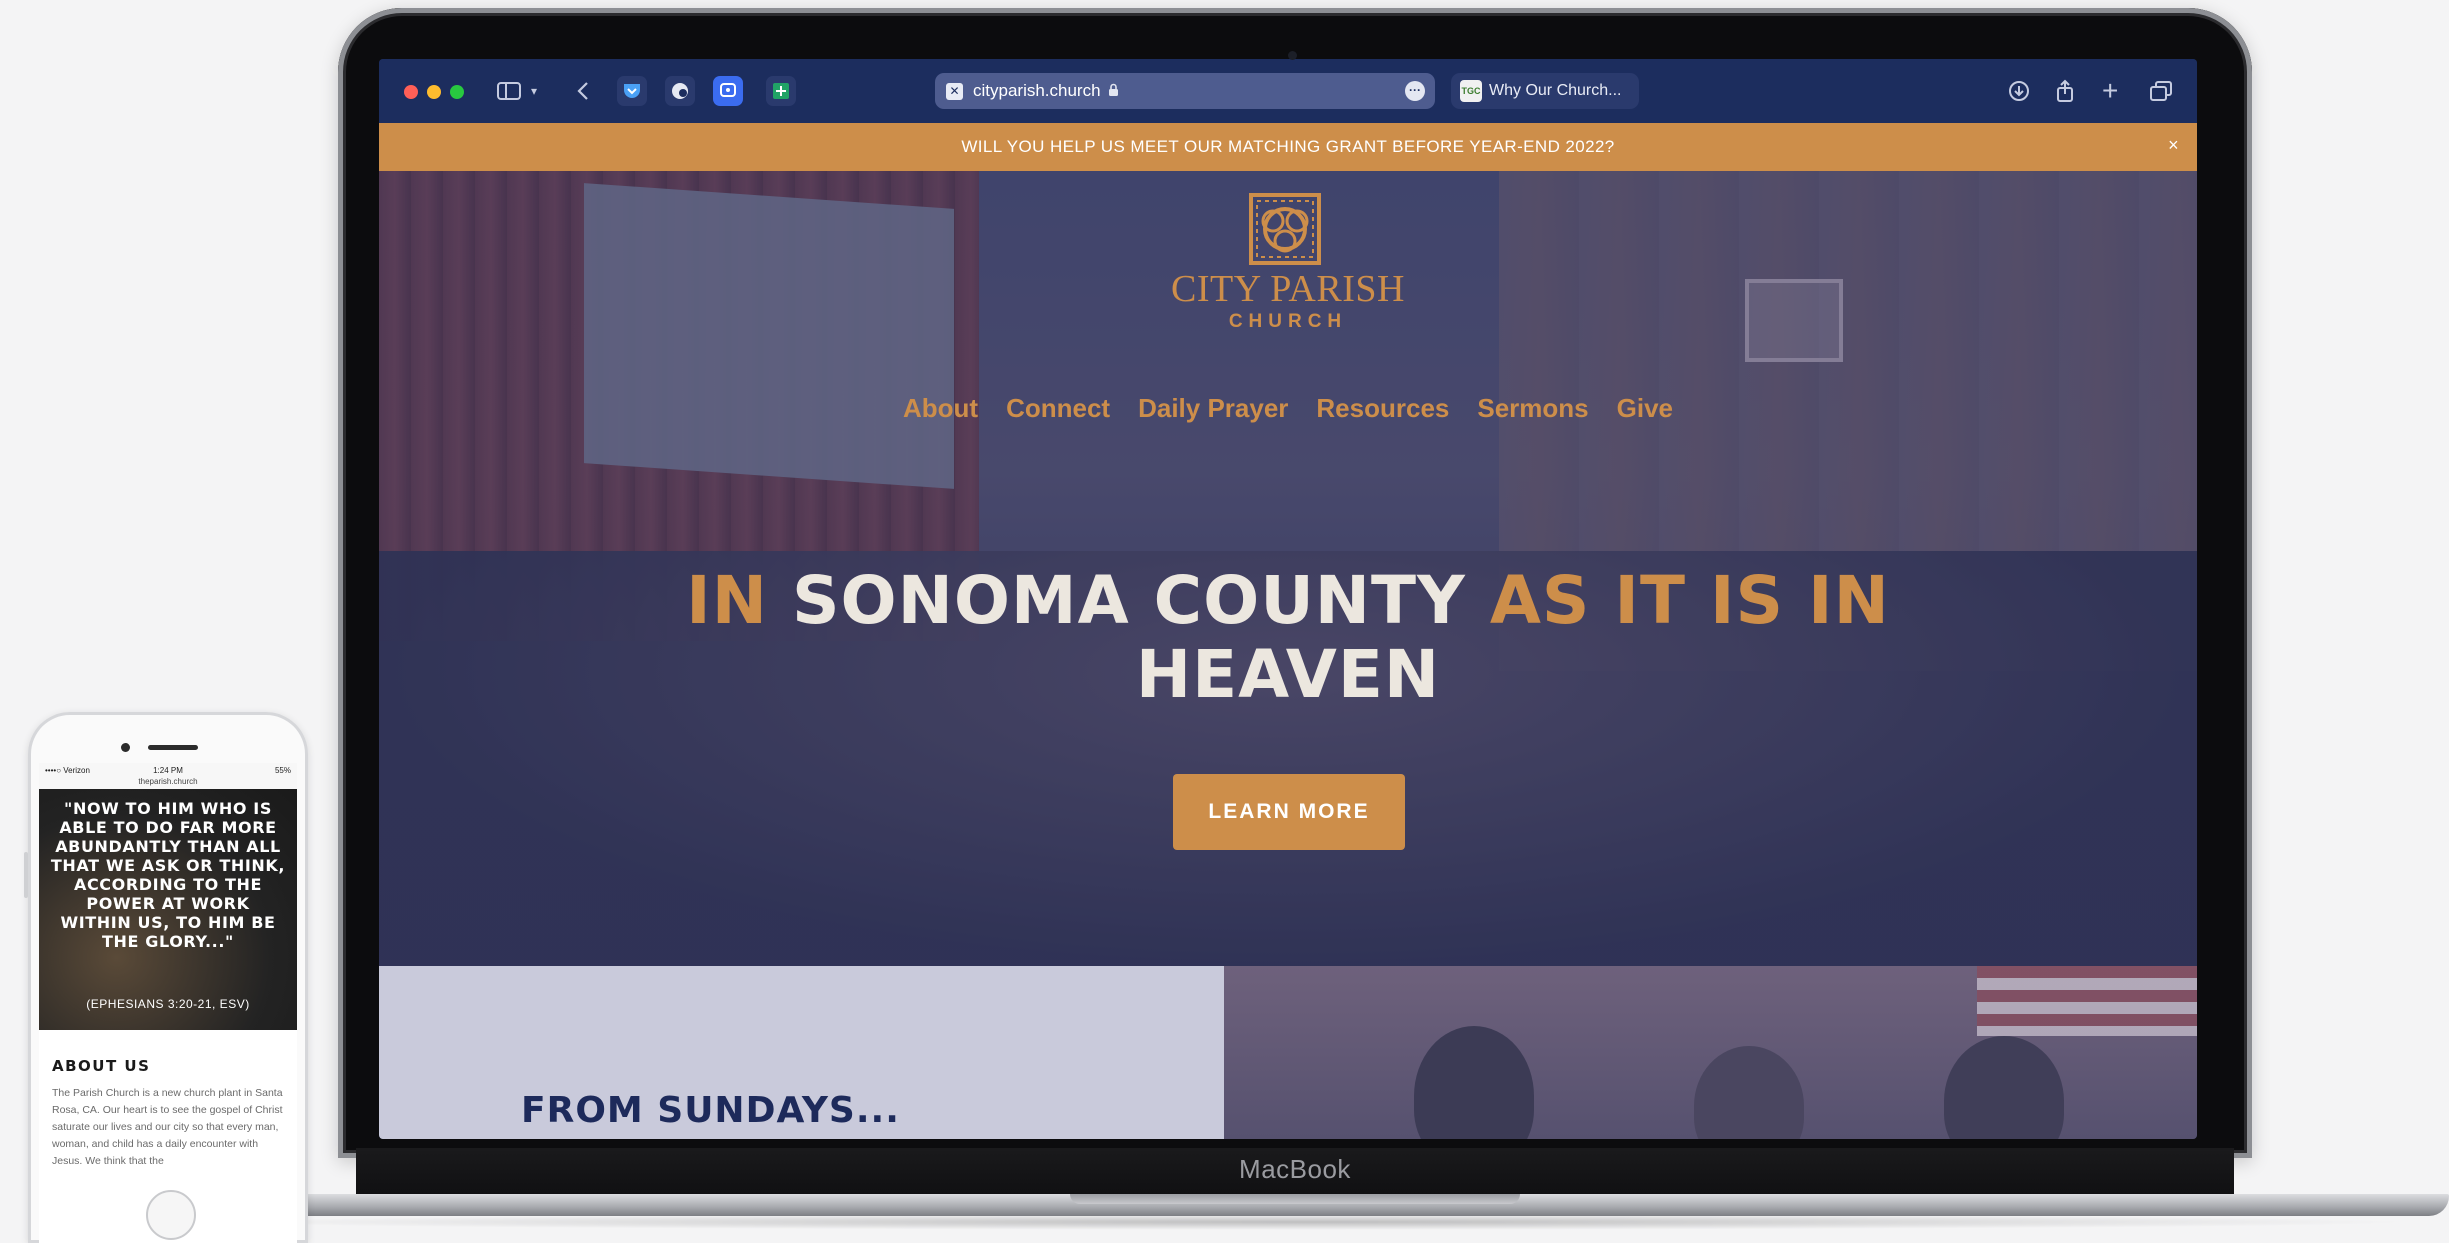 Image resolution: width=2449 pixels, height=1243 pixels. What do you see at coordinates (1213, 408) in the screenshot?
I see `nav-item-daily-prayer: Daily Prayer` at bounding box center [1213, 408].